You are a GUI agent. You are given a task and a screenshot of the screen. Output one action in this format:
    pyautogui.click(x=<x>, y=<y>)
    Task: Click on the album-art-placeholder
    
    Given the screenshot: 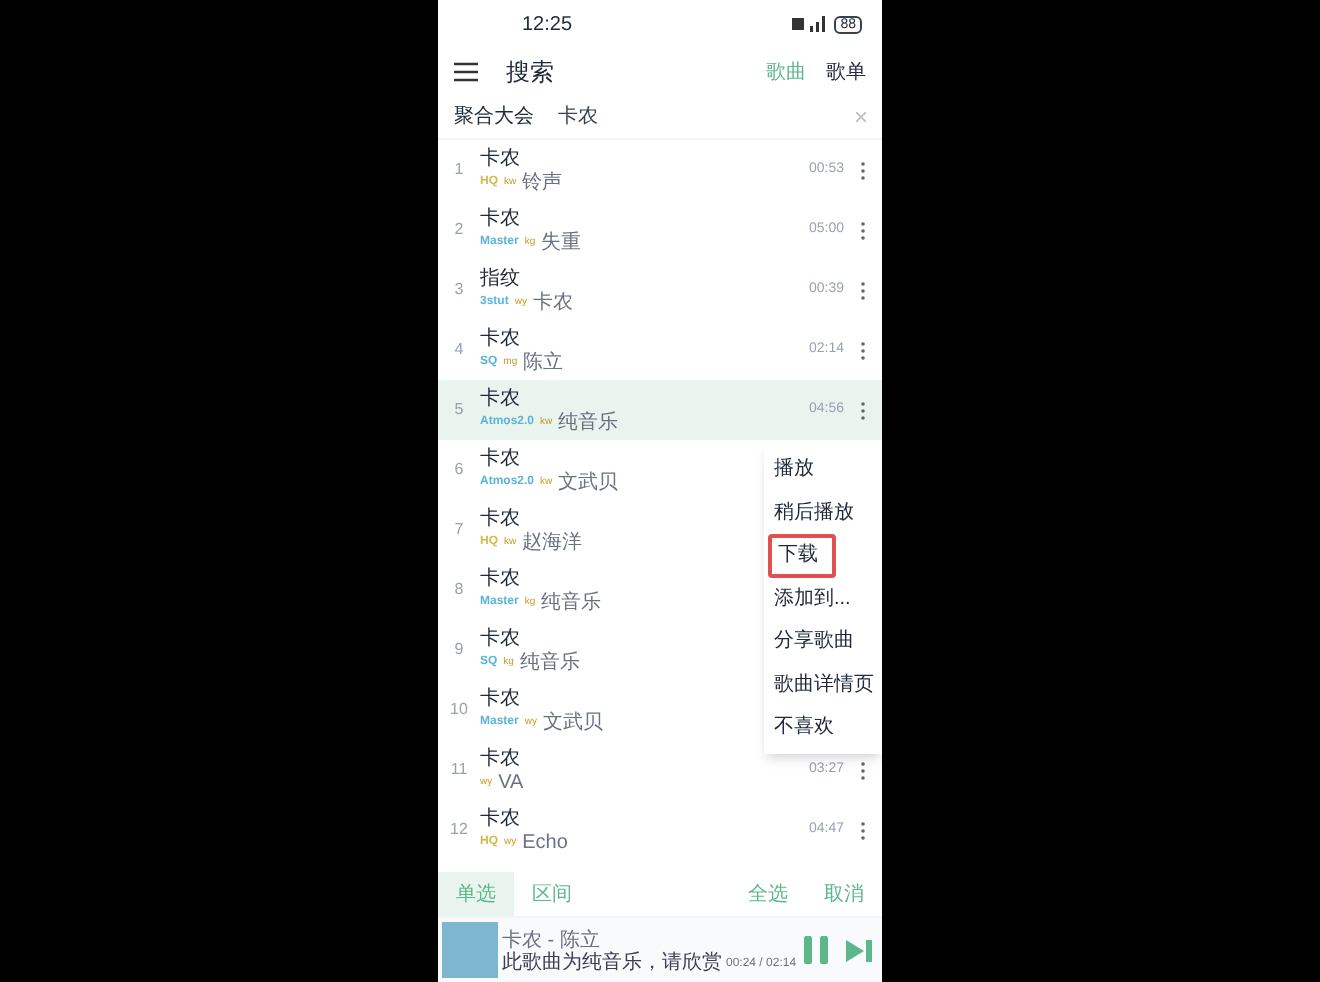 What is the action you would take?
    pyautogui.click(x=470, y=950)
    